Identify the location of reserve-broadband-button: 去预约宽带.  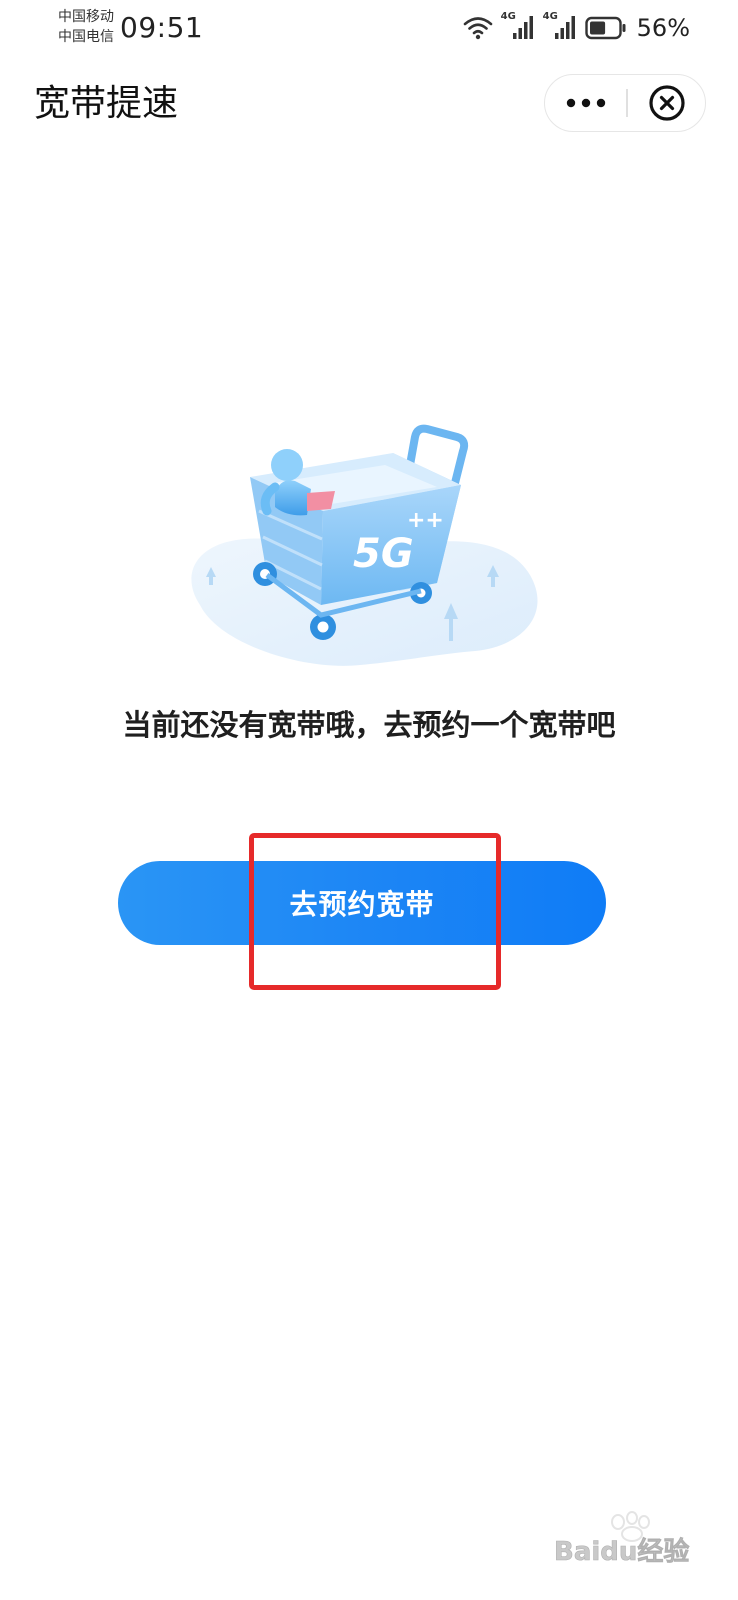
(362, 903).